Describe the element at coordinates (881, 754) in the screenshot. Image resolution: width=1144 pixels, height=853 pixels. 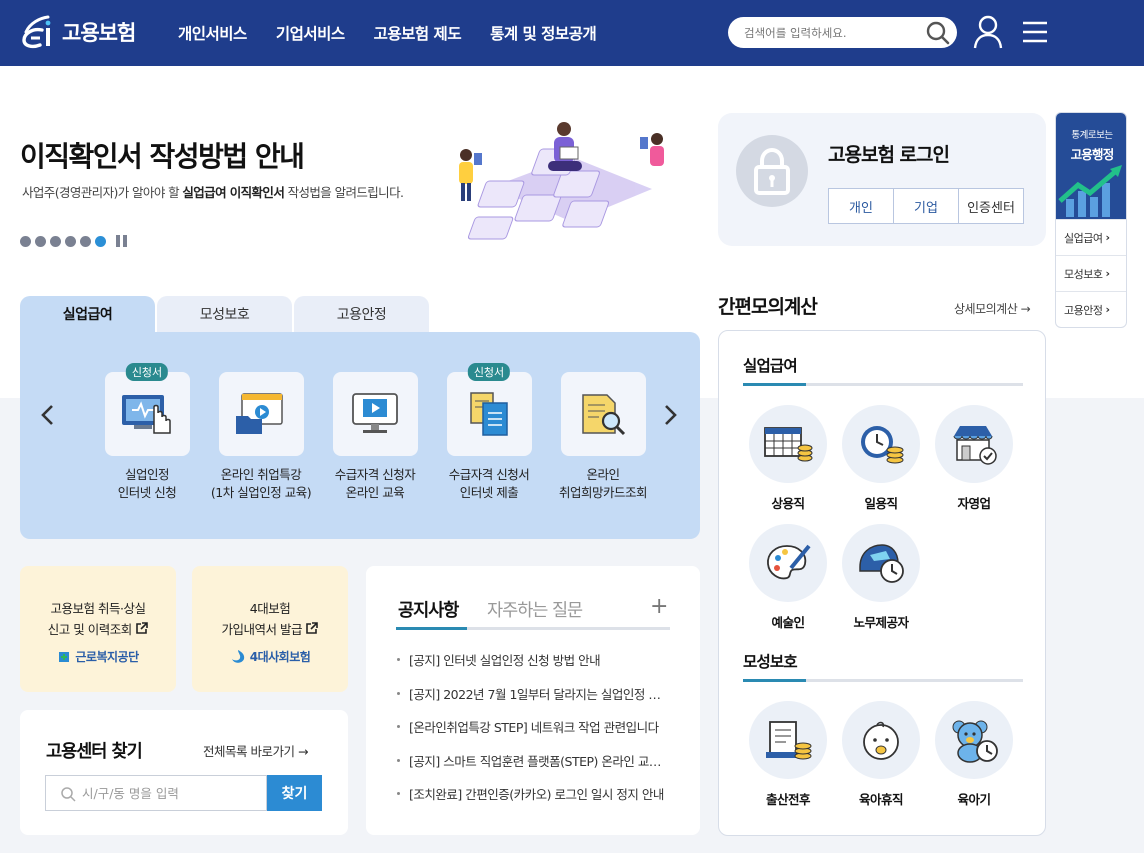
I see `calc-item-parental-leave: 육아휴직` at that location.